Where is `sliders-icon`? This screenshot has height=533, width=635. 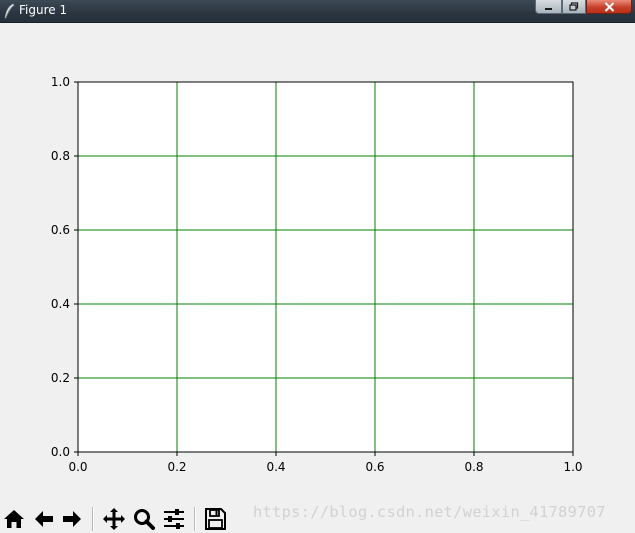 sliders-icon is located at coordinates (174, 519).